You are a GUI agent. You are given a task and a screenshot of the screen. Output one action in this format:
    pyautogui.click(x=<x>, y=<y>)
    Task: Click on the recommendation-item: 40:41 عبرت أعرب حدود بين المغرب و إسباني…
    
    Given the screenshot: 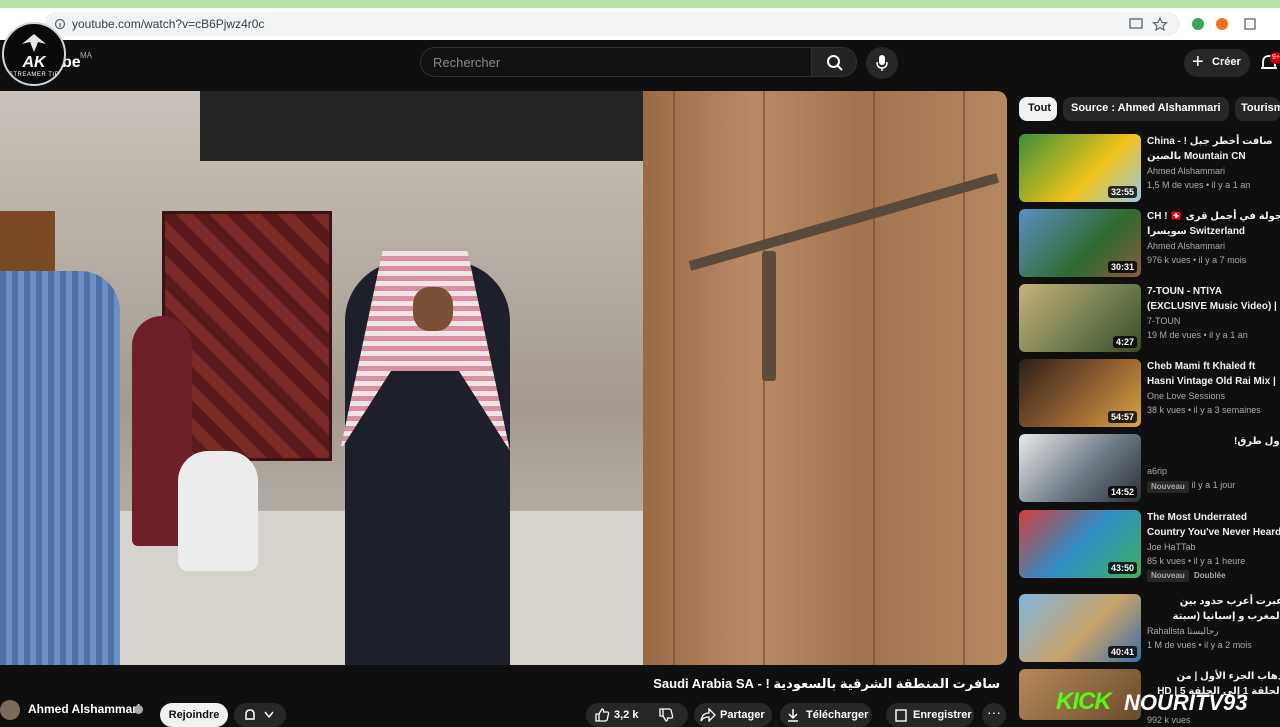 What is the action you would take?
    pyautogui.click(x=1149, y=629)
    